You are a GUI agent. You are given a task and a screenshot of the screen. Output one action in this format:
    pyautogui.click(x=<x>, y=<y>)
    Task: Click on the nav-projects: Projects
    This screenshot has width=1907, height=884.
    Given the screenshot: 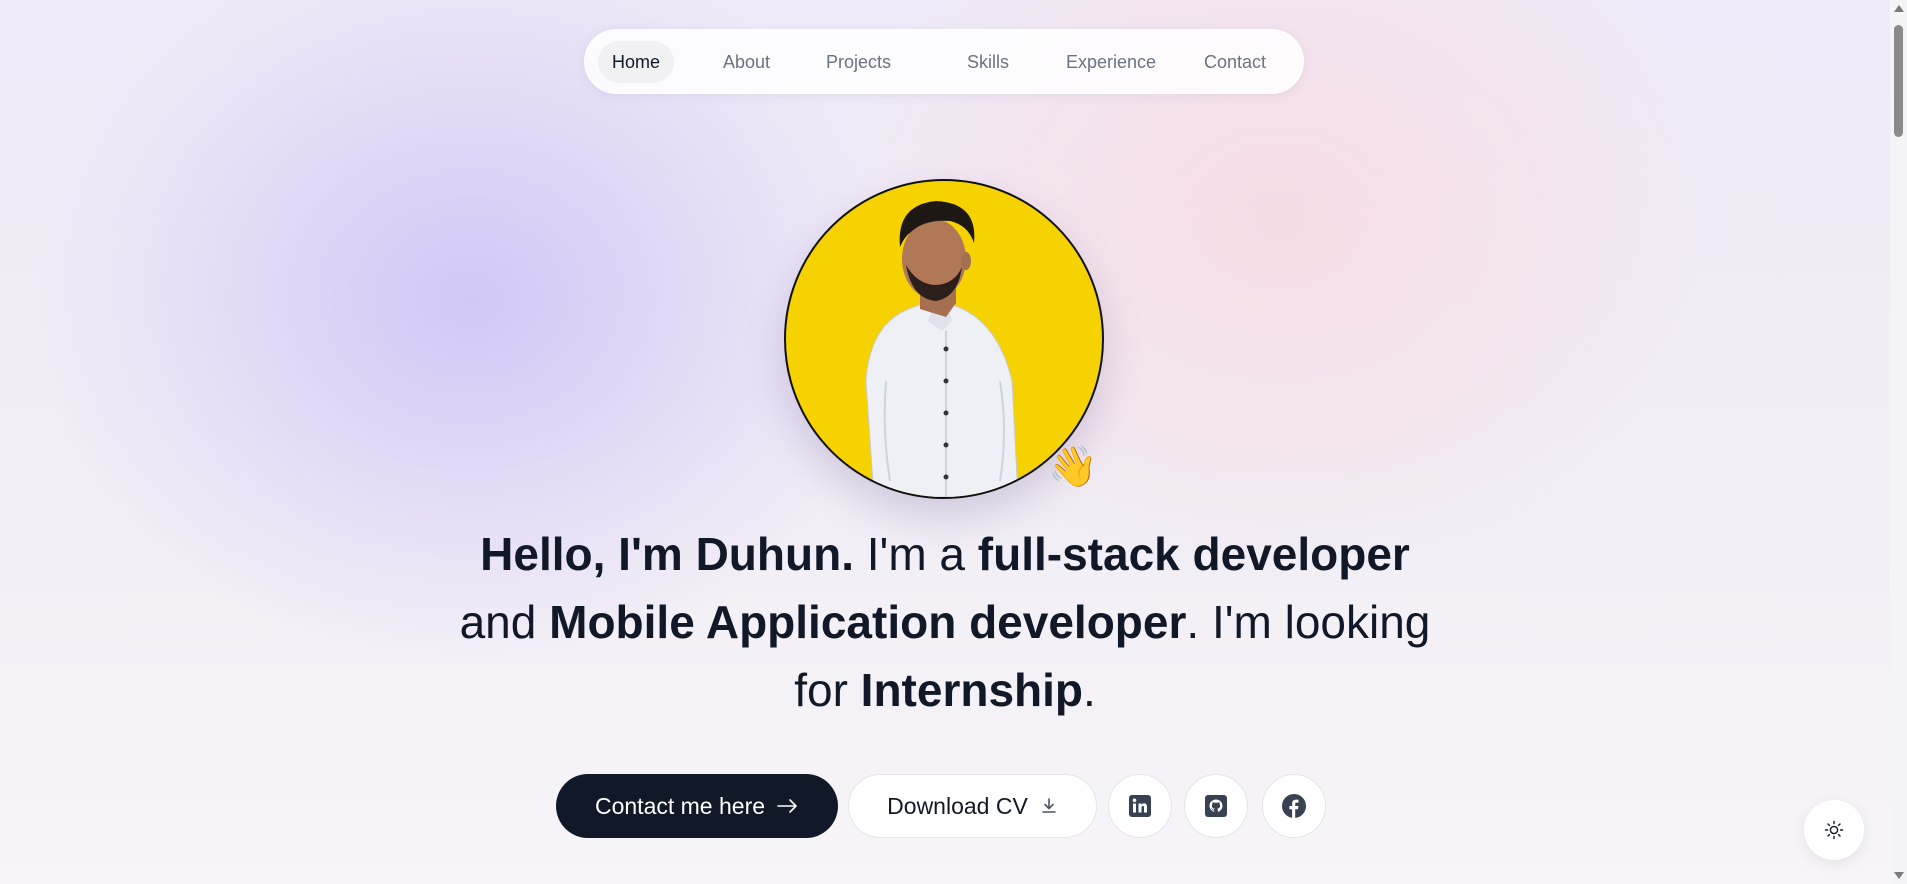 What is the action you would take?
    pyautogui.click(x=858, y=62)
    